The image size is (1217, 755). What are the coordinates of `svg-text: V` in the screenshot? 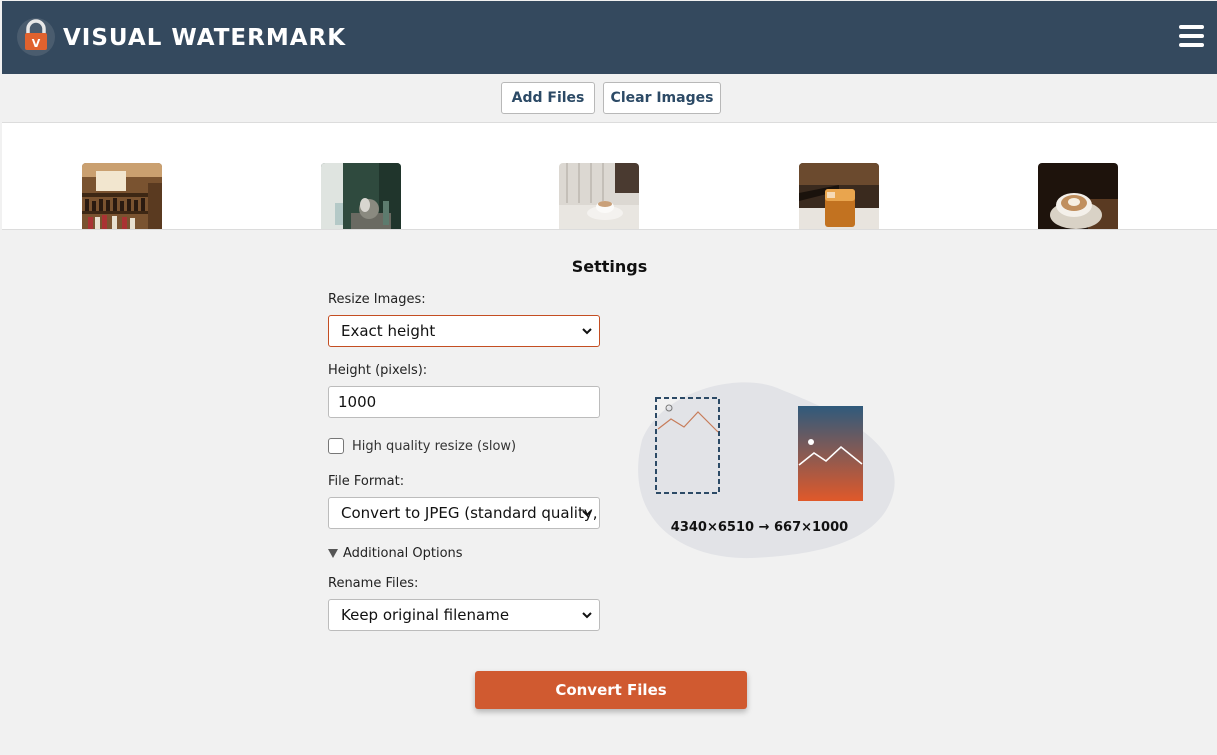 It's located at (36, 43).